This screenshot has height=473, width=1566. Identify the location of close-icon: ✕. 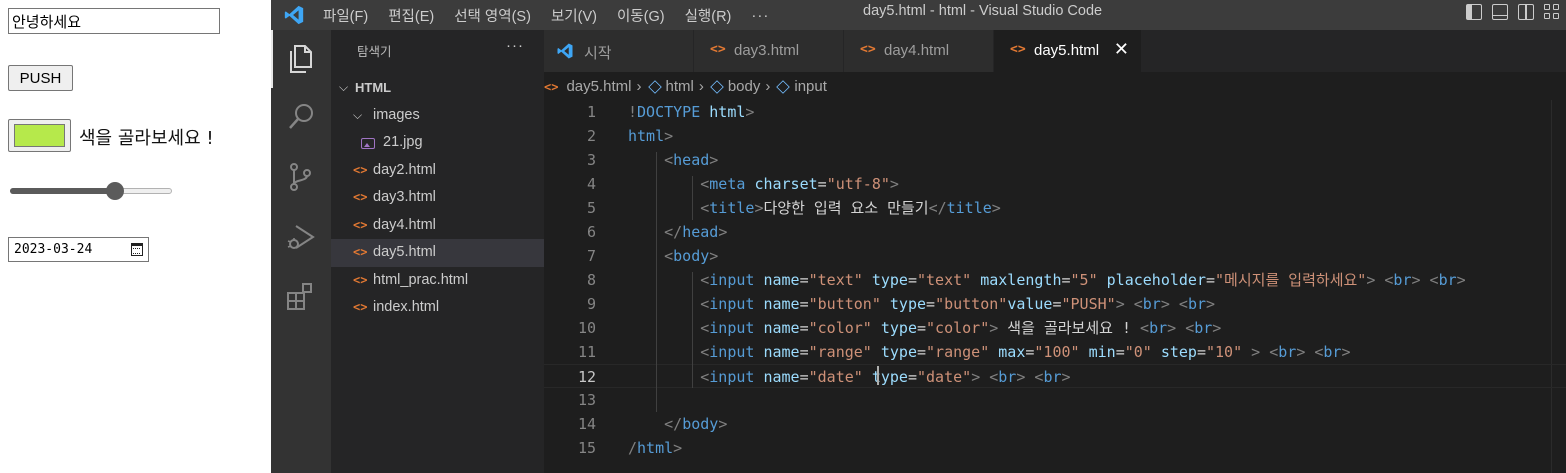
(1121, 49).